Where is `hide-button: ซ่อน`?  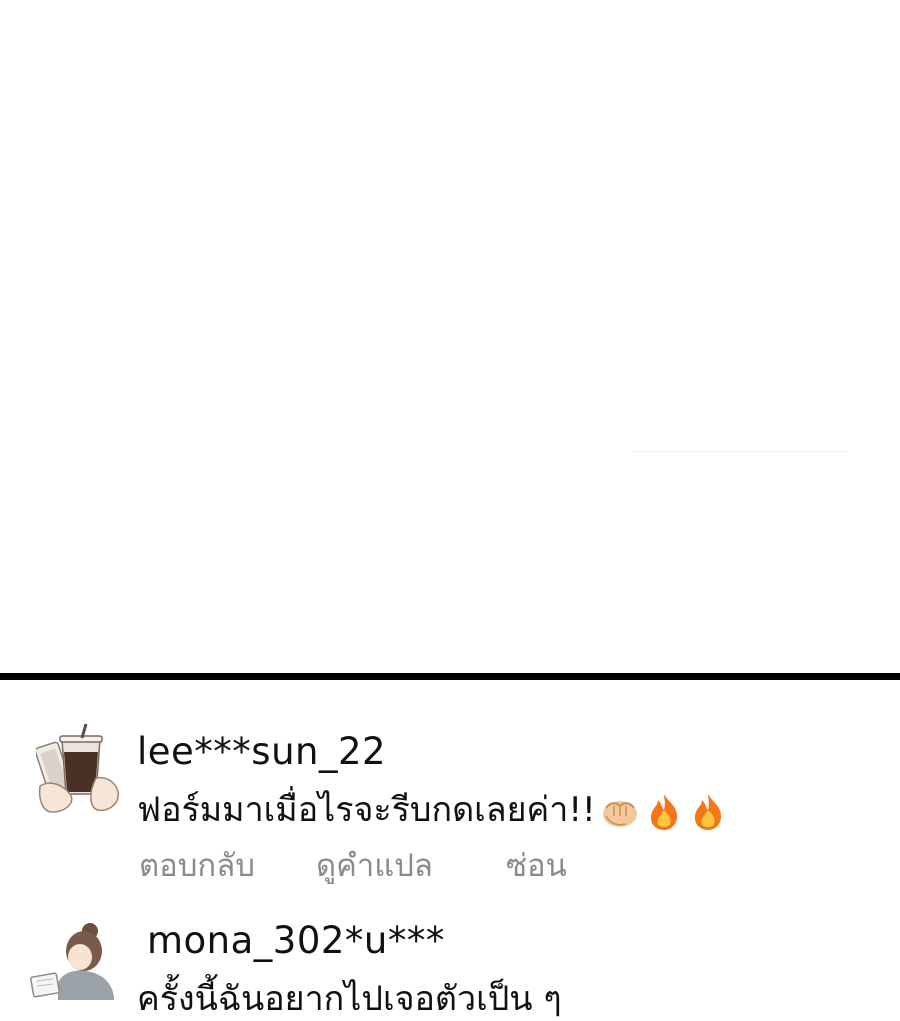 hide-button: ซ่อน is located at coordinates (536, 866).